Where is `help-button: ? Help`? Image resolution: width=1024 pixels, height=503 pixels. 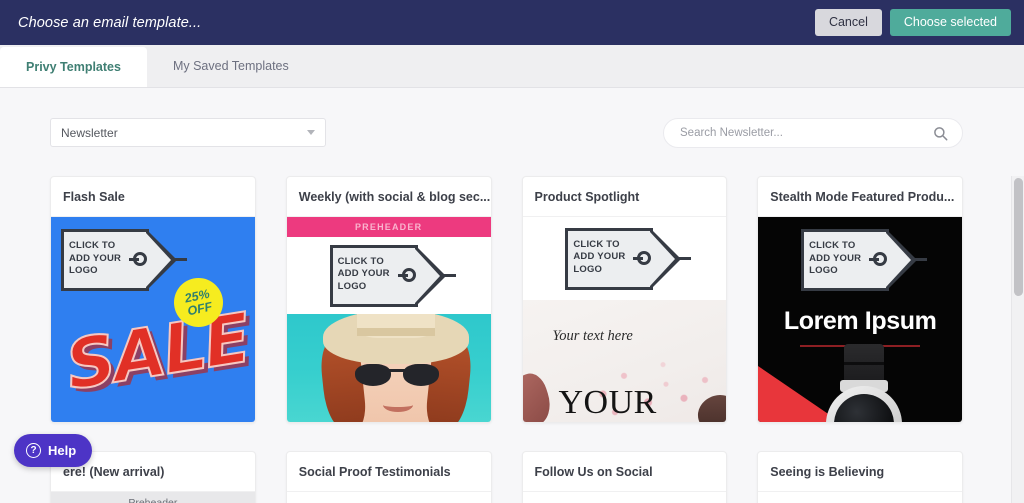
help-button: ? Help is located at coordinates (53, 450).